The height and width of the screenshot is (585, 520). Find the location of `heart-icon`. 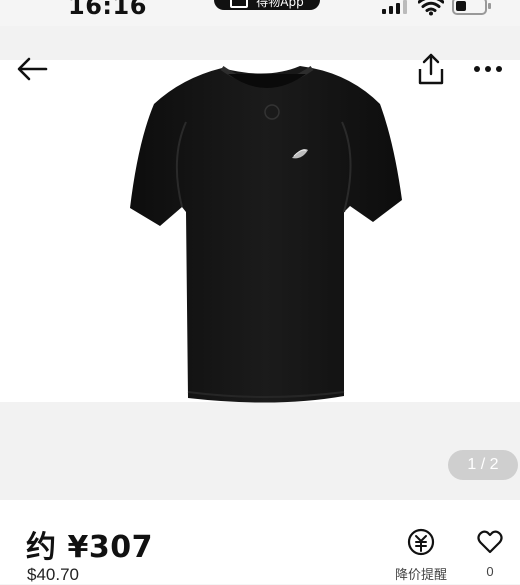

heart-icon is located at coordinates (490, 542).